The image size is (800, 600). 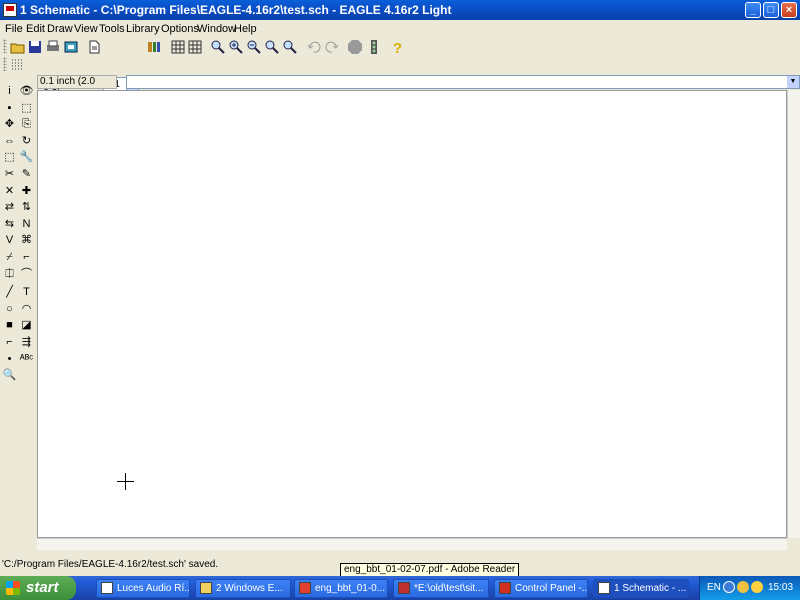 I want to click on menu-file: File, so click(x=14, y=29).